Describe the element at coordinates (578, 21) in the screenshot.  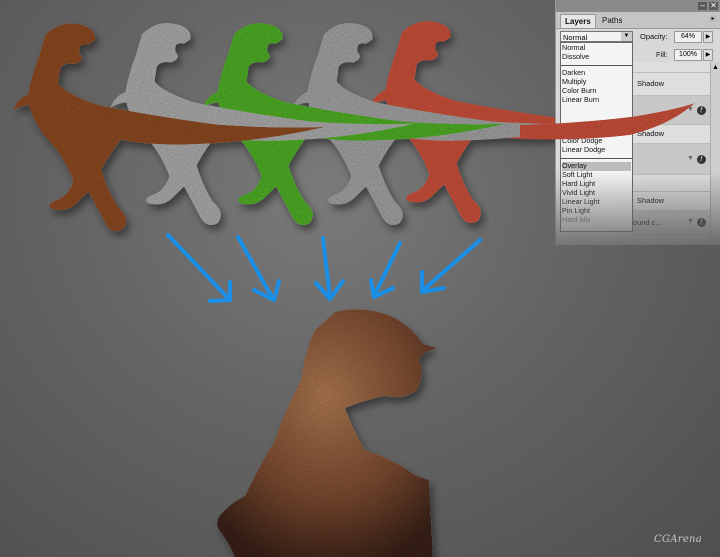
I see `tab-layers: Layers` at that location.